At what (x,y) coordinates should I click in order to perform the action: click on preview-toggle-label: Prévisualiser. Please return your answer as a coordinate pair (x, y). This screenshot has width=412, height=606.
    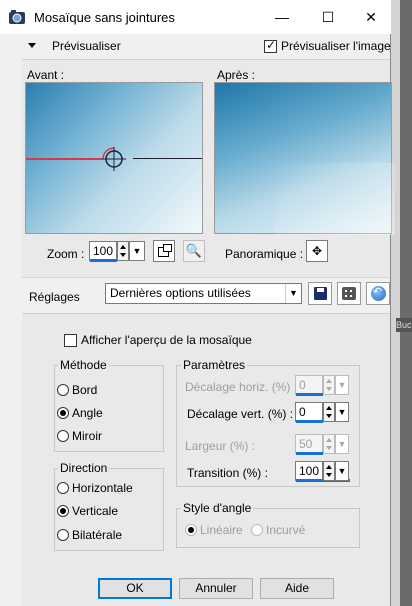
    Looking at the image, I should click on (86, 46).